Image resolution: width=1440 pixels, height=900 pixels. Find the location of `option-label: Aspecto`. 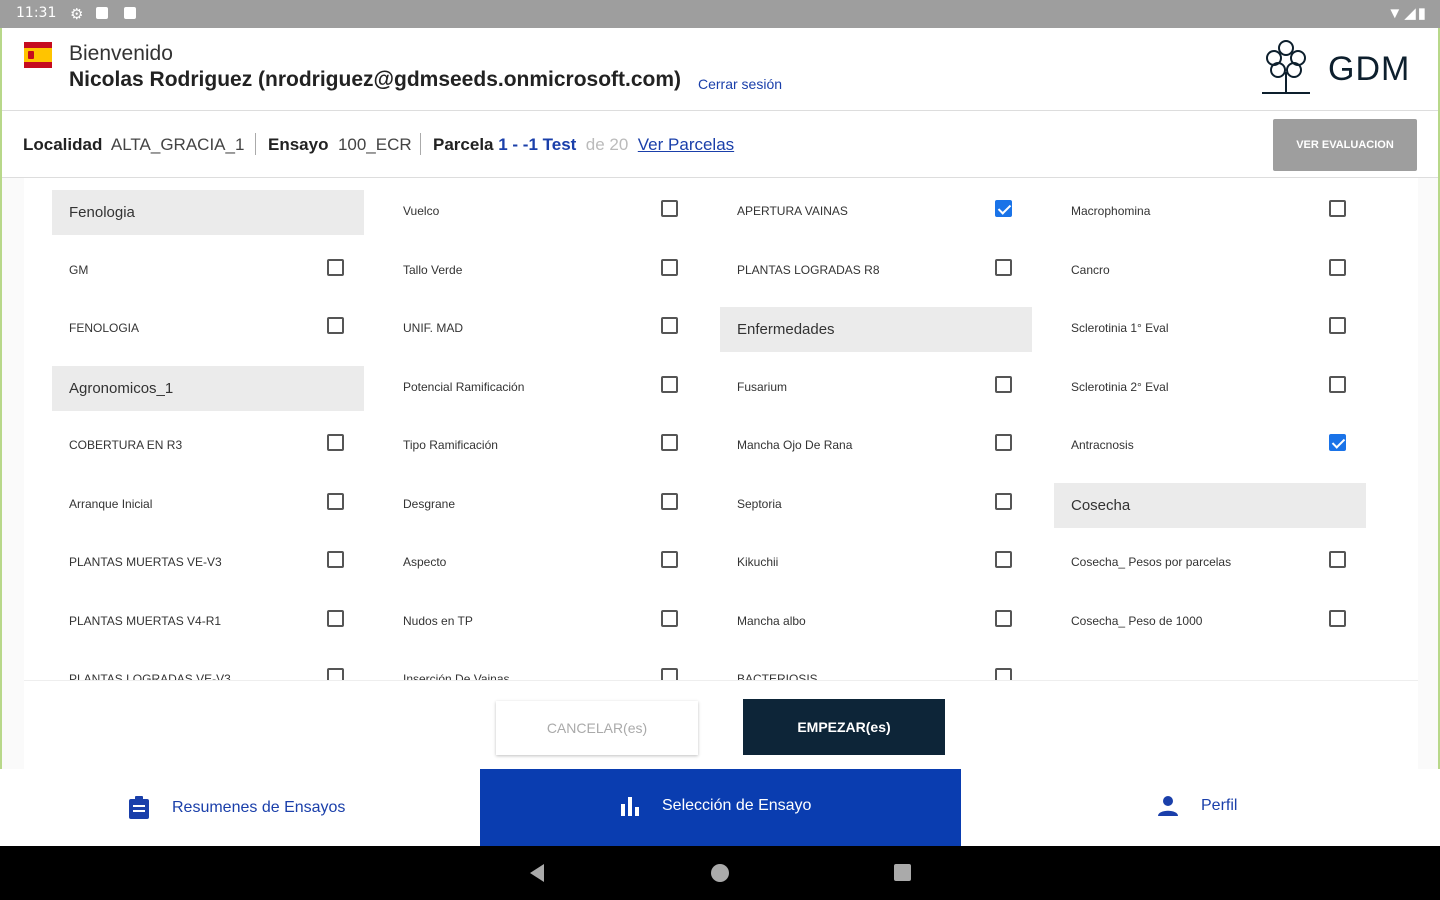

option-label: Aspecto is located at coordinates (425, 562).